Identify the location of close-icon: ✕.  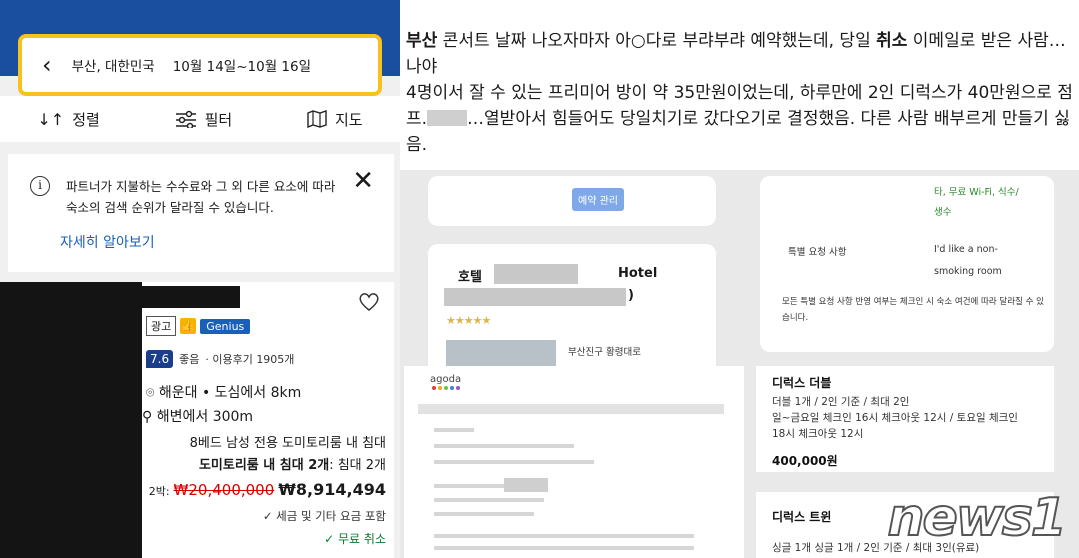
(363, 181).